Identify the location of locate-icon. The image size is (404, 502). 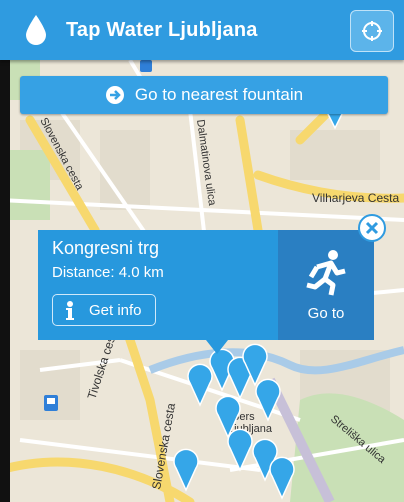
(372, 31).